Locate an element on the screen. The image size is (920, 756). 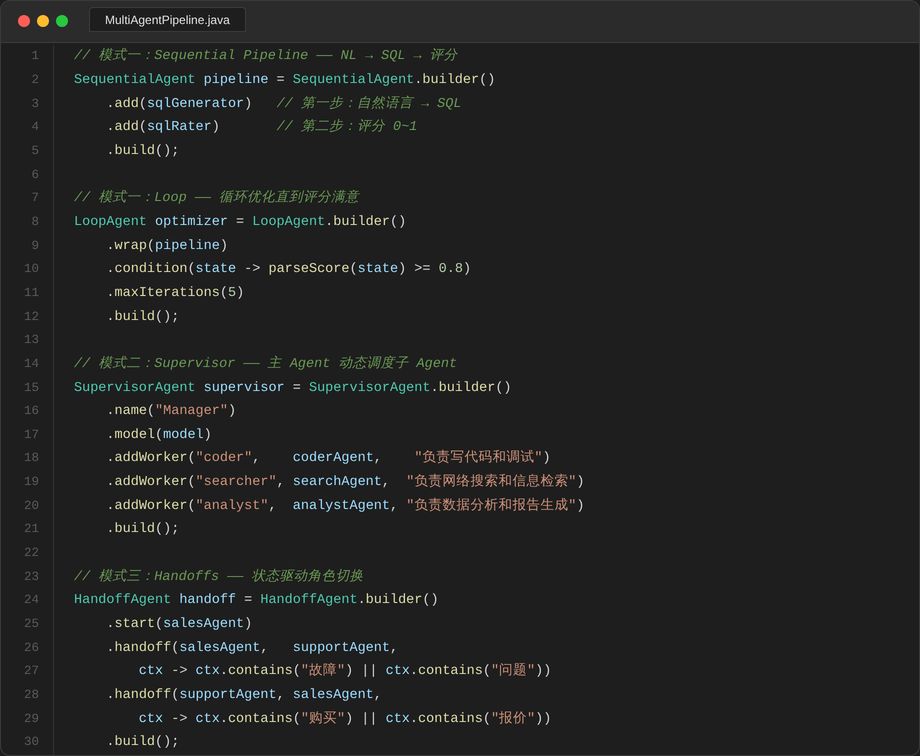
line-number: 10 is located at coordinates (31, 269).